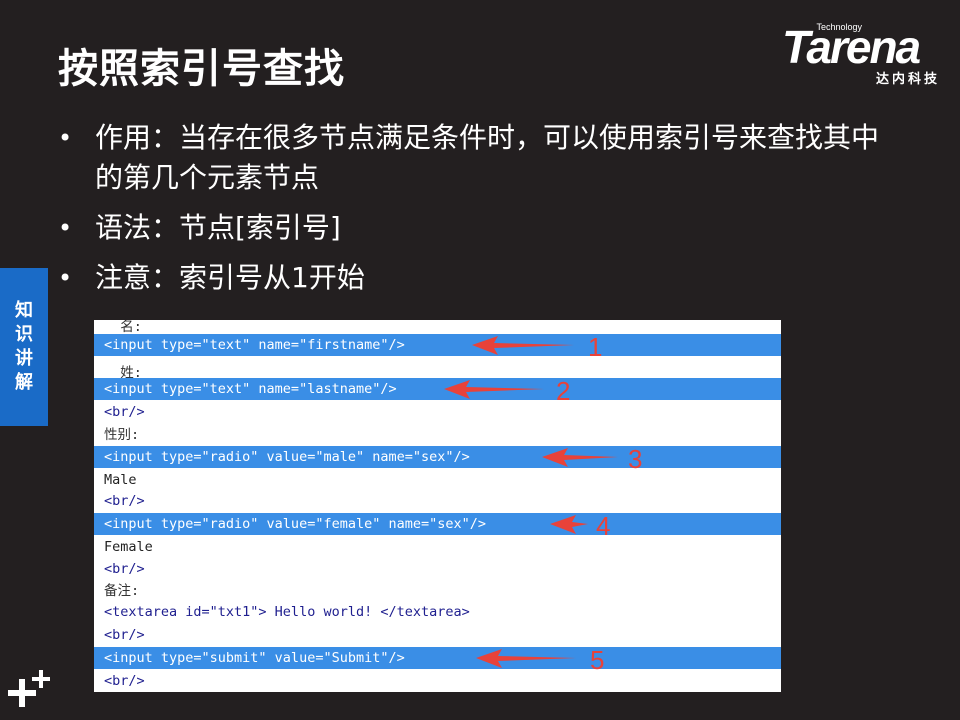  Describe the element at coordinates (29, 688) in the screenshot. I see `plus-decoration-icon` at that location.